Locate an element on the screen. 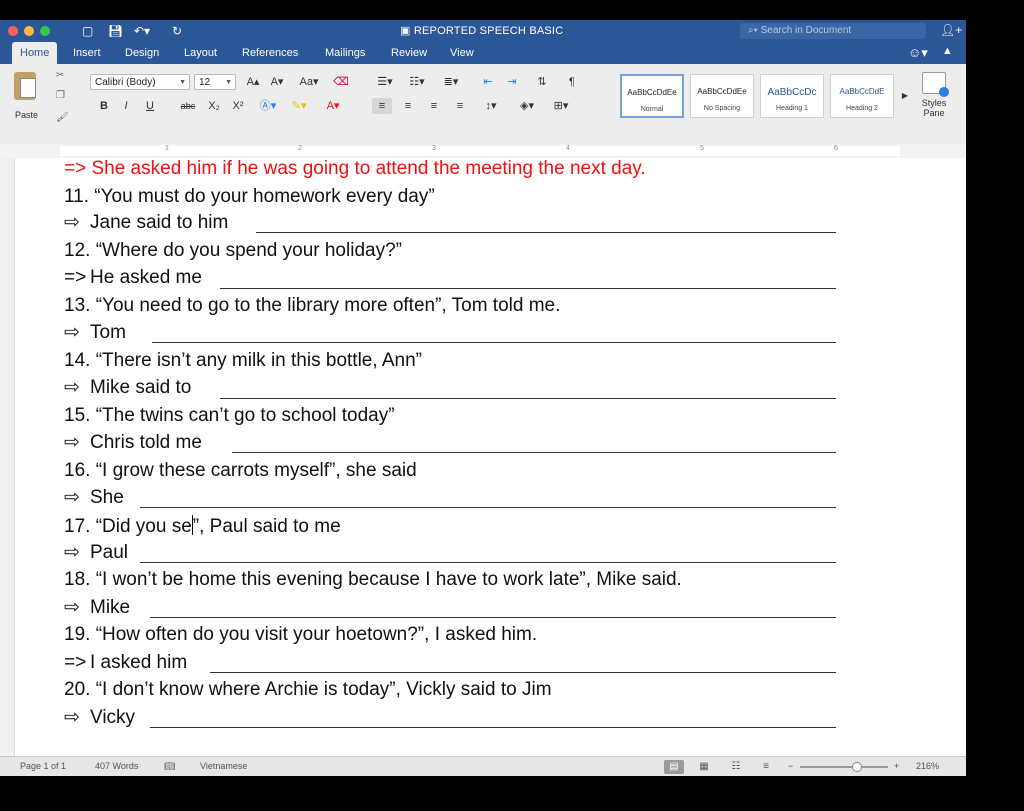 The width and height of the screenshot is (1024, 811). save-icon: 💾︎ is located at coordinates (115, 31).